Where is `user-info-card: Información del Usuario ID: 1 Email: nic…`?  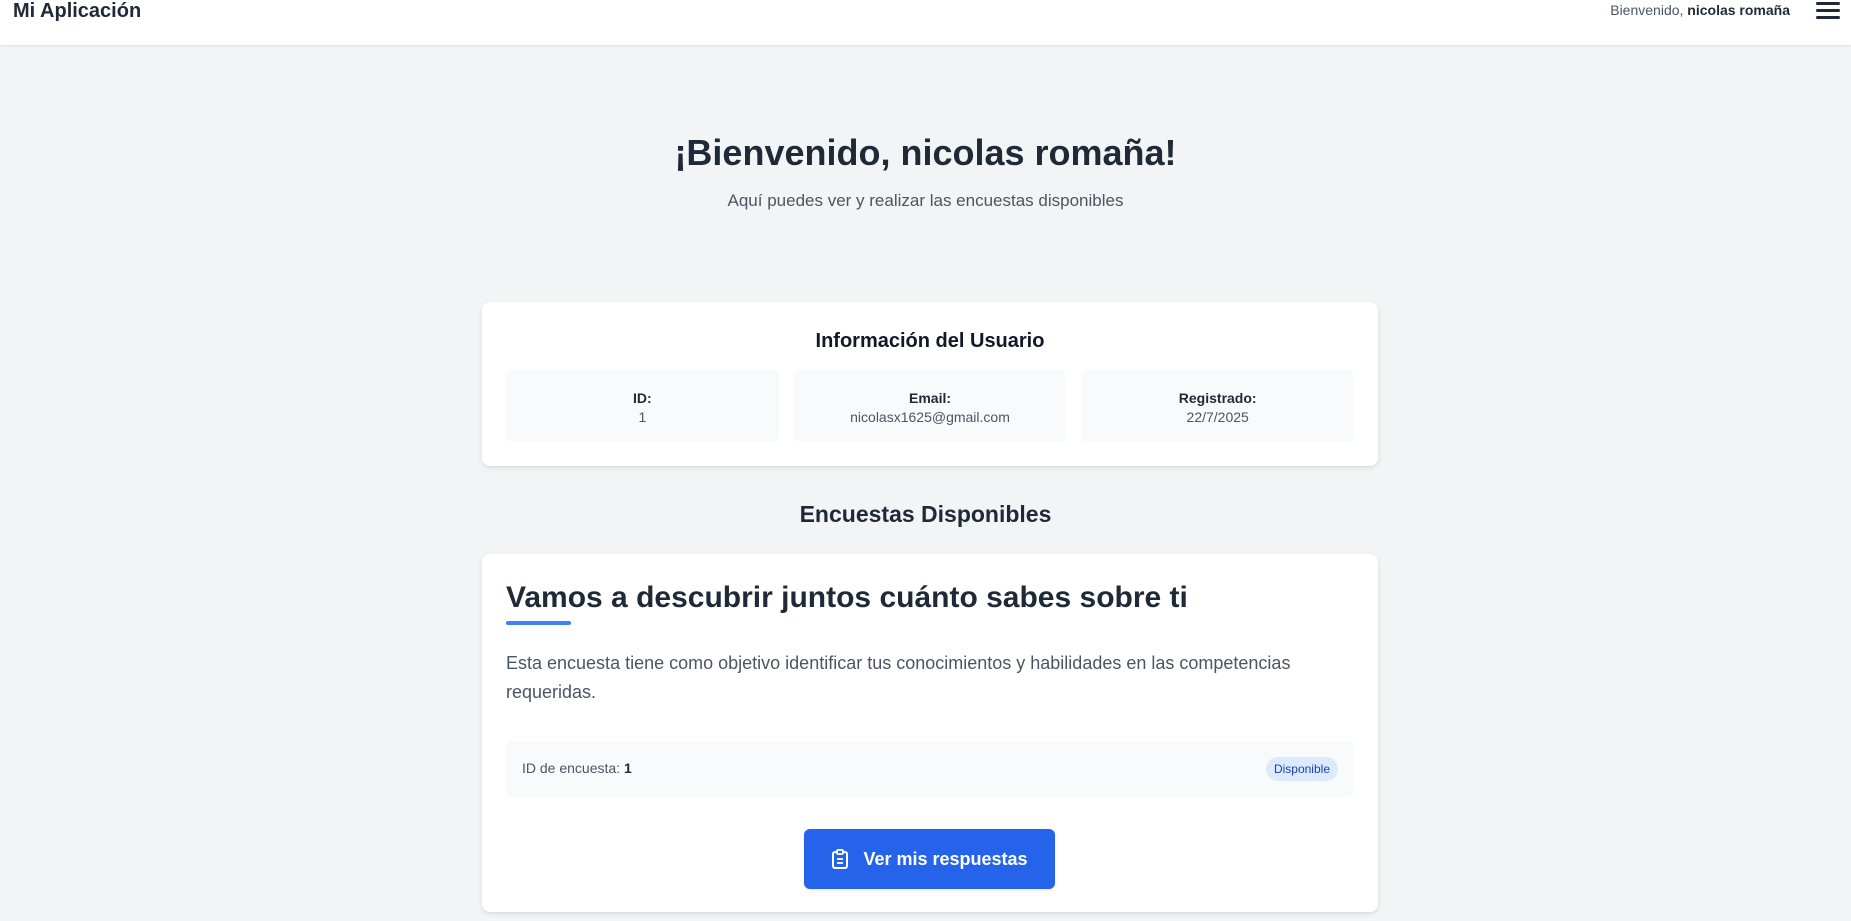
user-info-card: Información del Usuario ID: 1 Email: nic… is located at coordinates (930, 384).